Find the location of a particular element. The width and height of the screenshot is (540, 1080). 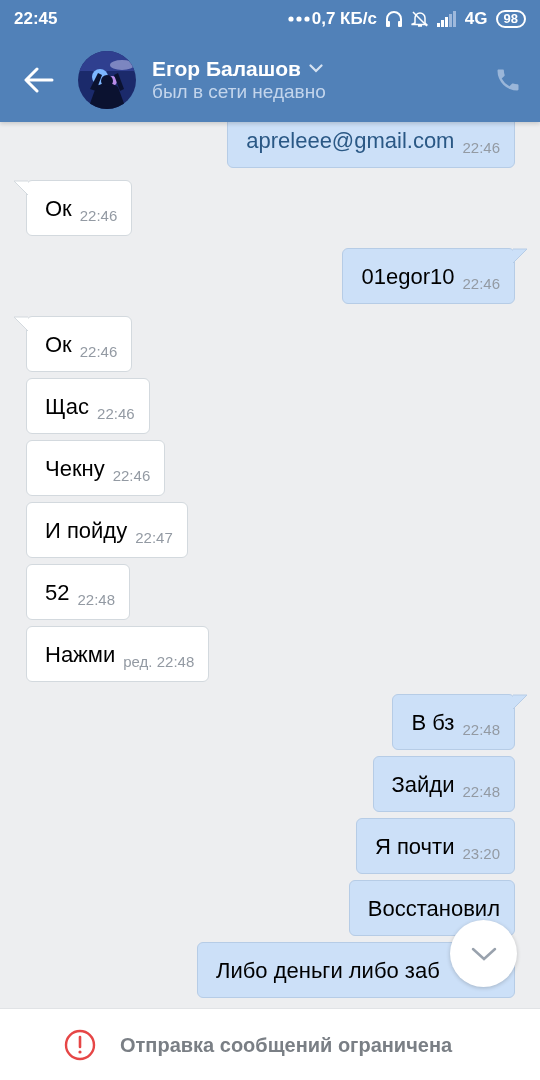

email-link: apreleee@gmail.com is located at coordinates (350, 140).